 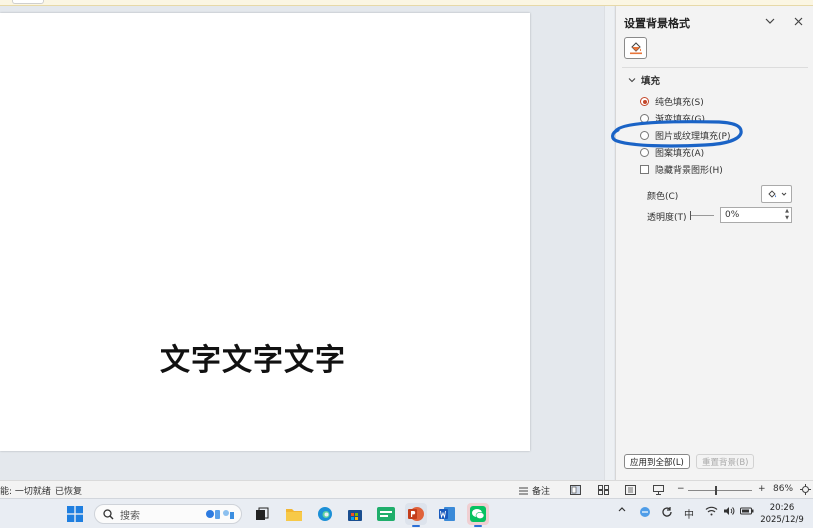 I want to click on zoom-percent: 86%, so click(x=783, y=489).